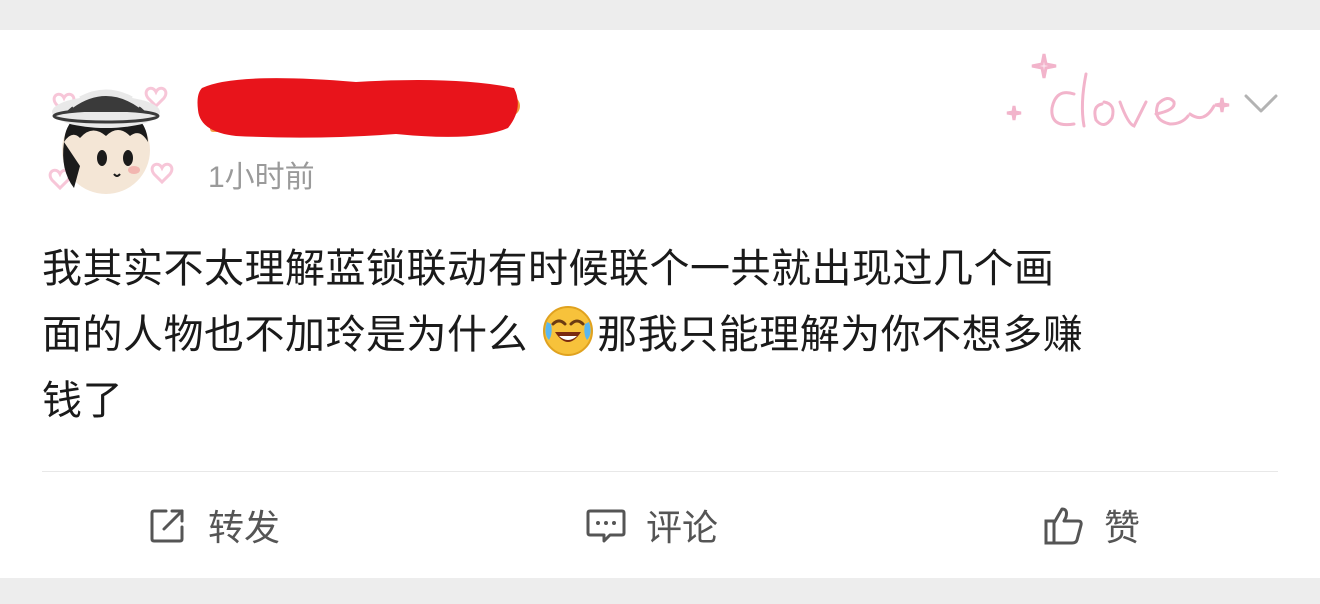 The width and height of the screenshot is (1320, 604). Describe the element at coordinates (285, 335) in the screenshot. I see `post-text-segment: 面的人物也不加玲是为什么` at that location.